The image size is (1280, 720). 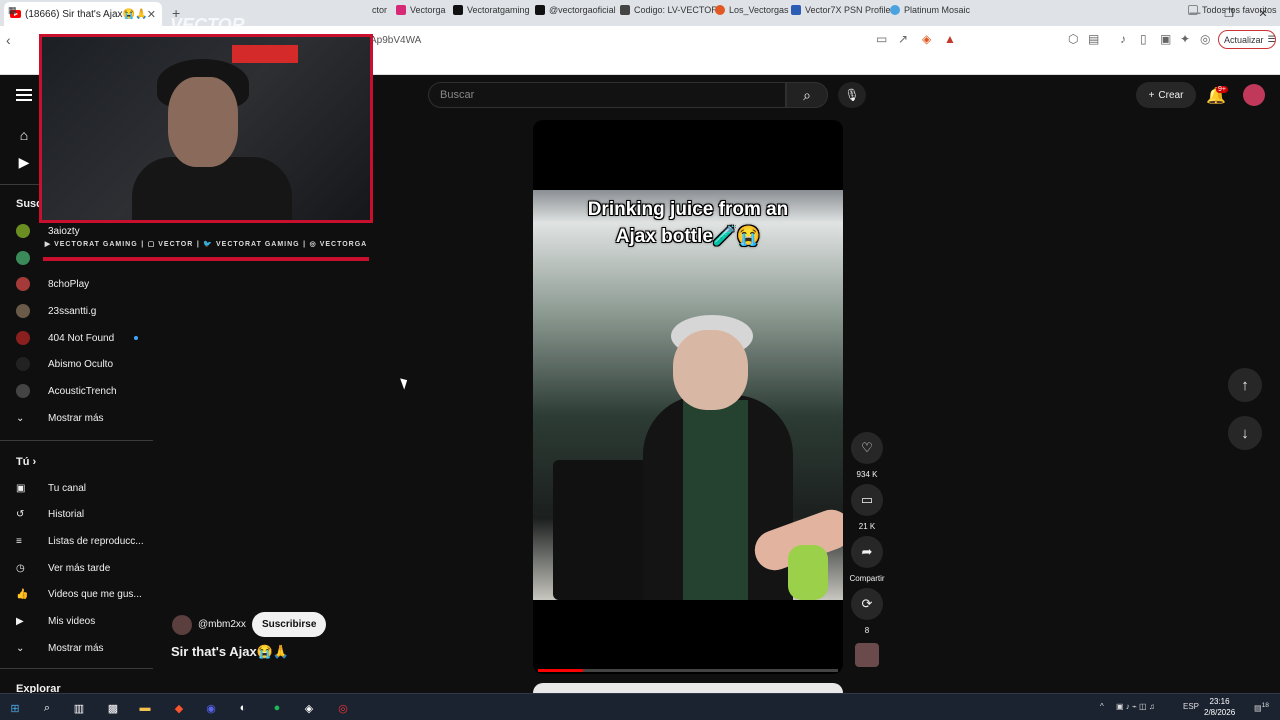 I want to click on comment-action: ▭ 21 K, so click(x=867, y=507).